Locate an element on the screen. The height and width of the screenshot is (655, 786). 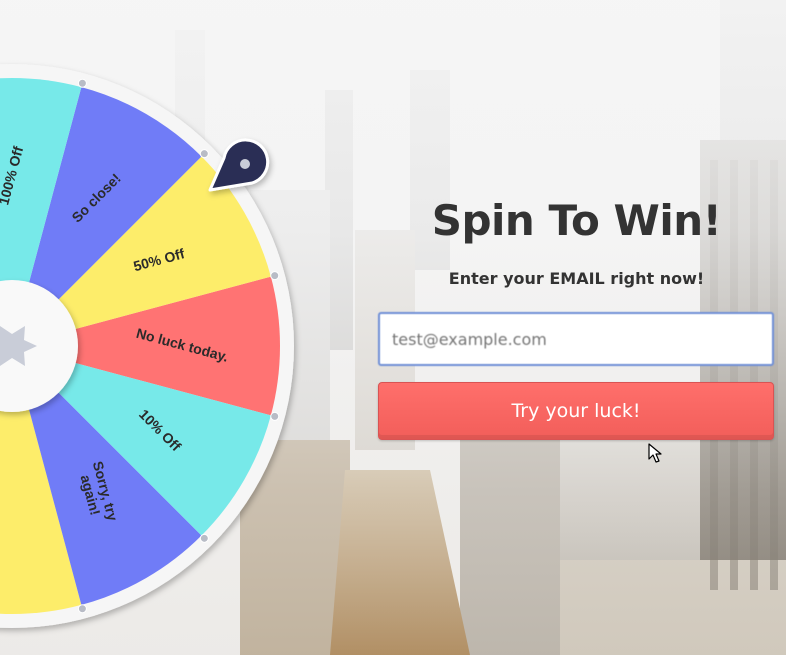
page-title: Spin To Win! is located at coordinates (576, 220).